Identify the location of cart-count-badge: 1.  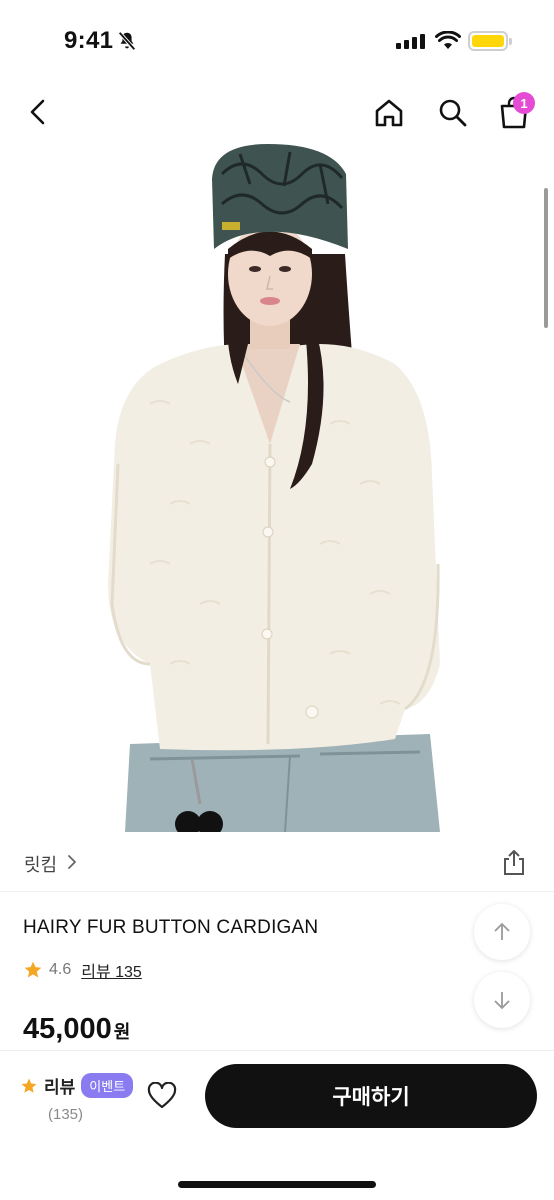
(524, 103).